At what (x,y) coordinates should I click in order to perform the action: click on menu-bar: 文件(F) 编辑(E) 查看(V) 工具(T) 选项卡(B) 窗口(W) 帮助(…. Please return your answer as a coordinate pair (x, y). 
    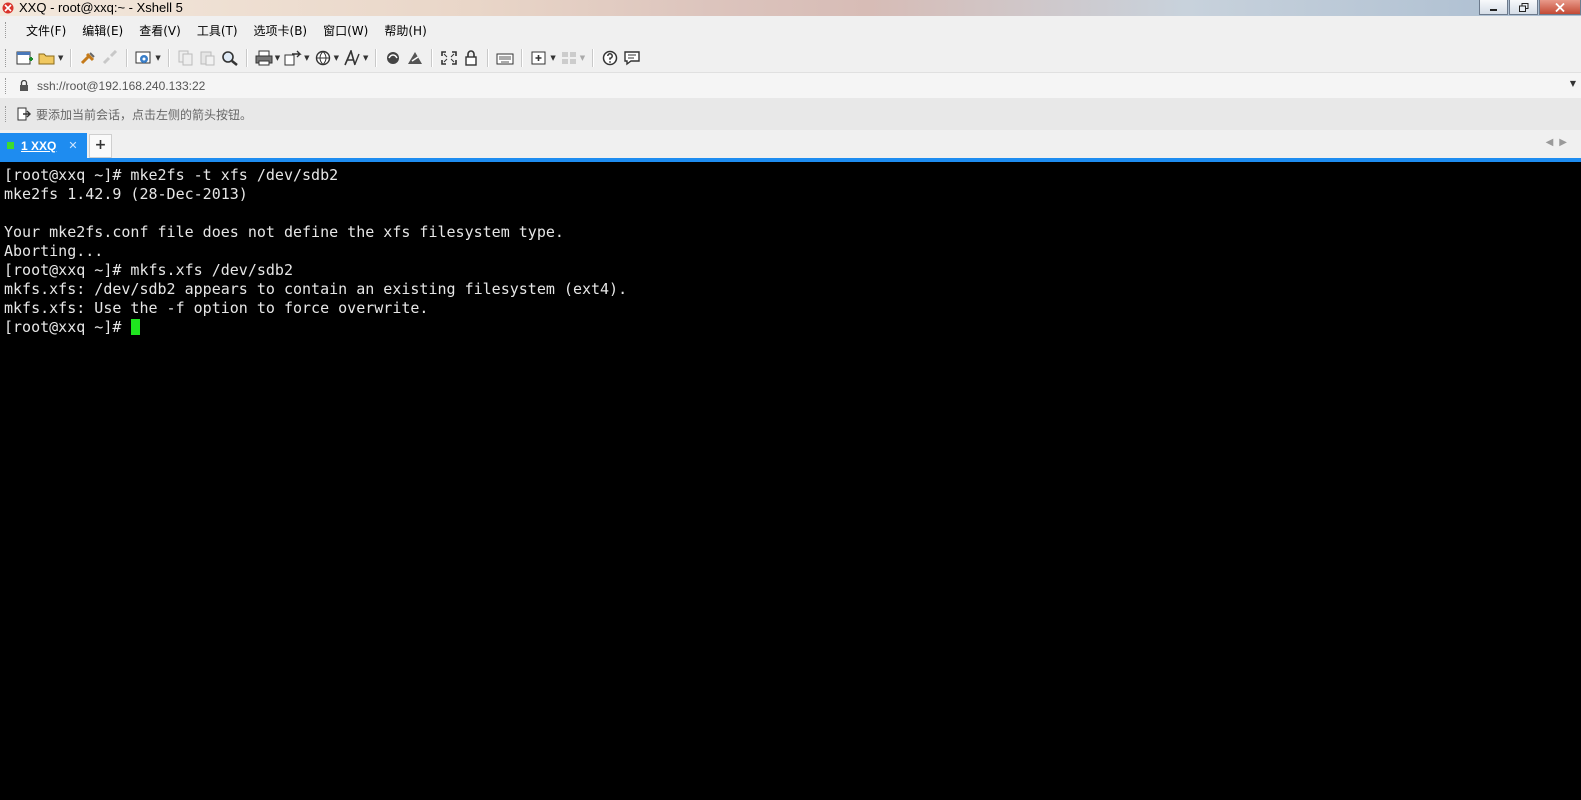
    Looking at the image, I should click on (790, 30).